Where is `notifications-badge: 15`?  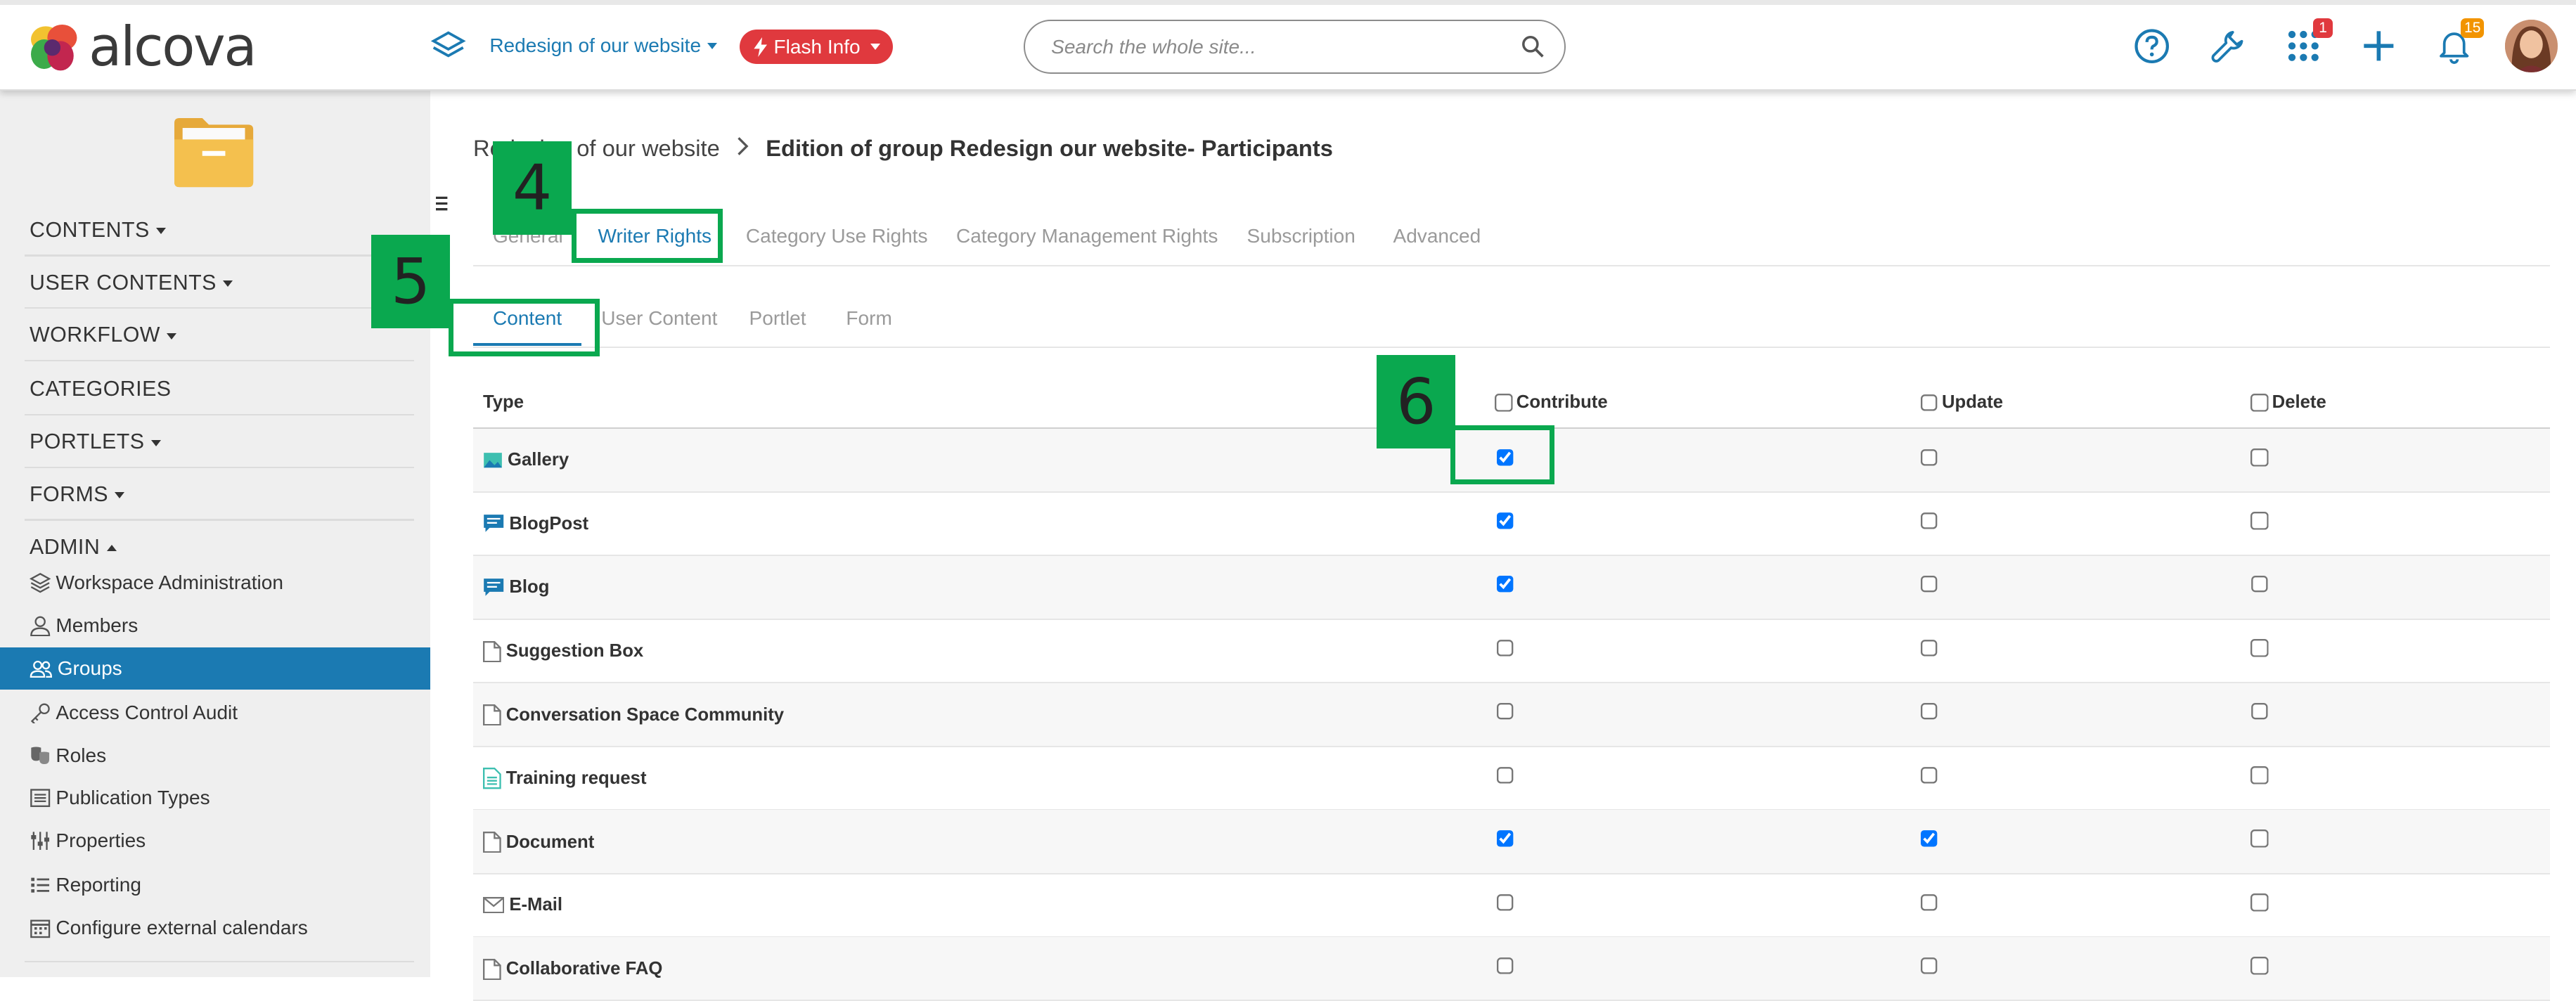 notifications-badge: 15 is located at coordinates (2473, 28).